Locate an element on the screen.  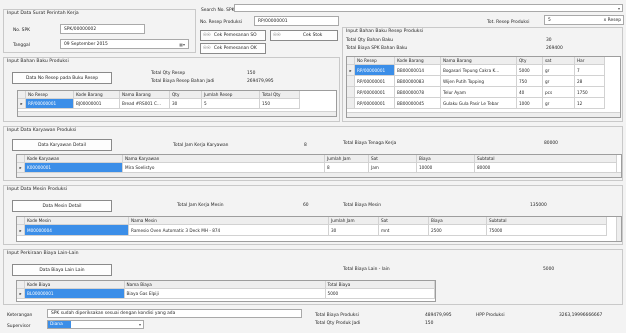
no-resep-field: RP/00000001 is located at coordinates (296, 21).